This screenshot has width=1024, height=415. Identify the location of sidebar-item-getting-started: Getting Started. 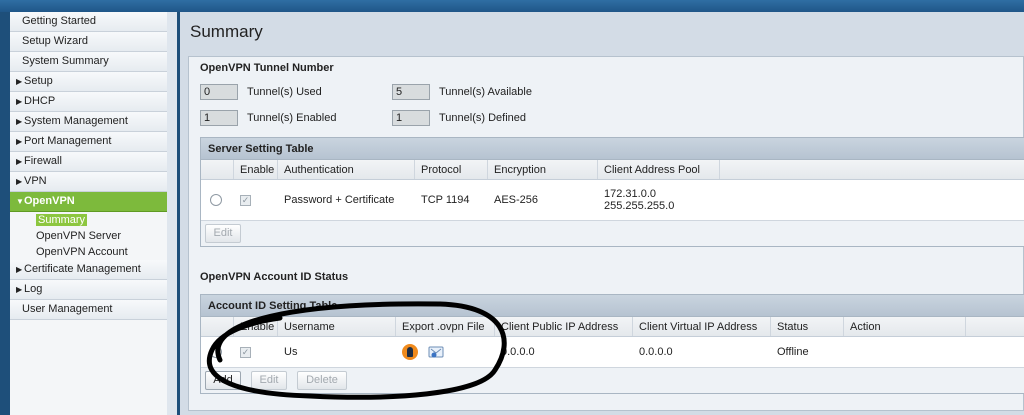
(93, 22).